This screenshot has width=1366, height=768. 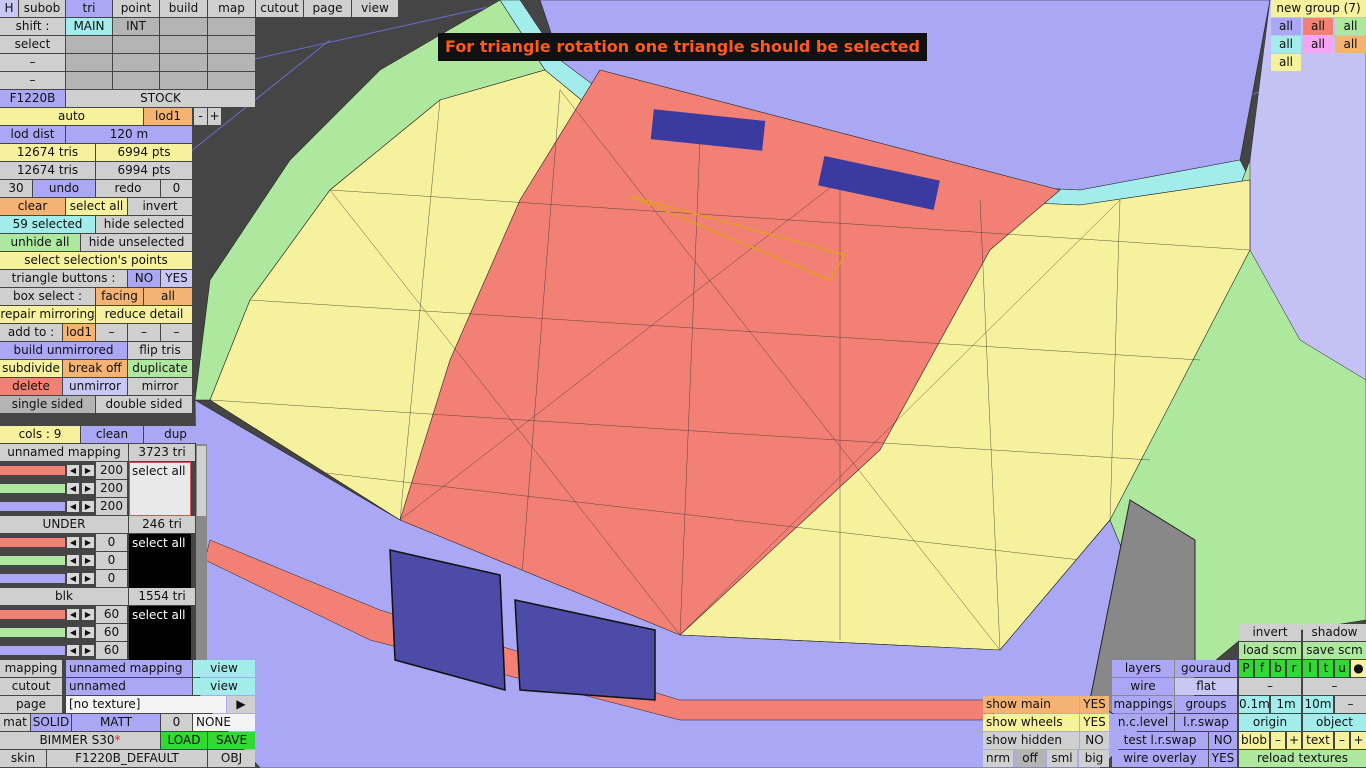 I want to click on dash-slot-2b, so click(x=136, y=80).